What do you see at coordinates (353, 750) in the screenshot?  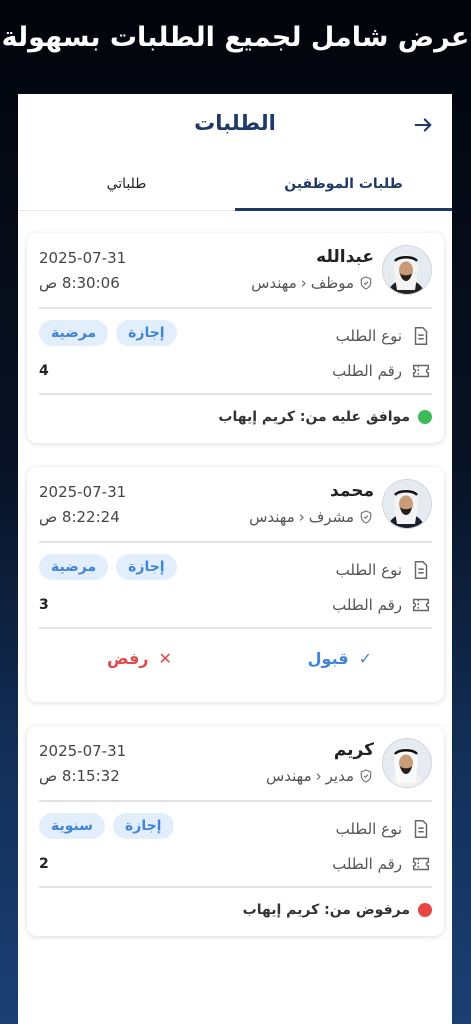 I see `employee-name: كريم` at bounding box center [353, 750].